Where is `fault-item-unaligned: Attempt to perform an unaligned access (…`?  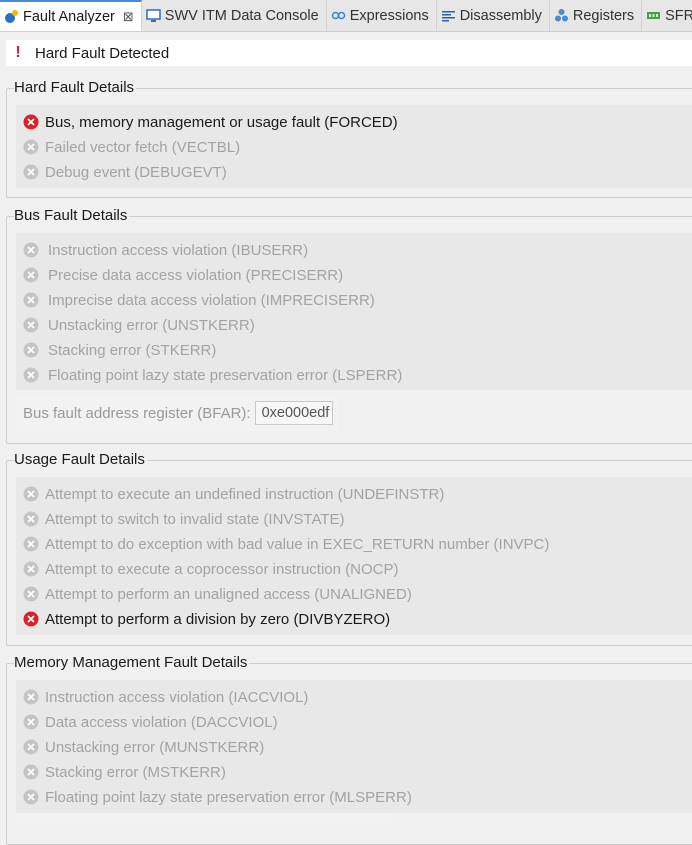 fault-item-unaligned: Attempt to perform an unaligned access (… is located at coordinates (217, 594).